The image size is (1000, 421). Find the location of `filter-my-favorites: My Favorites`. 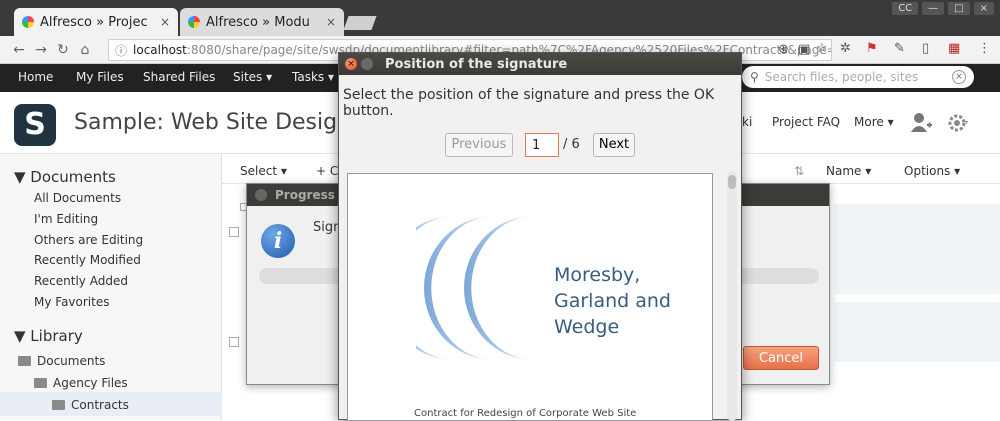

filter-my-favorites: My Favorites is located at coordinates (71, 302).